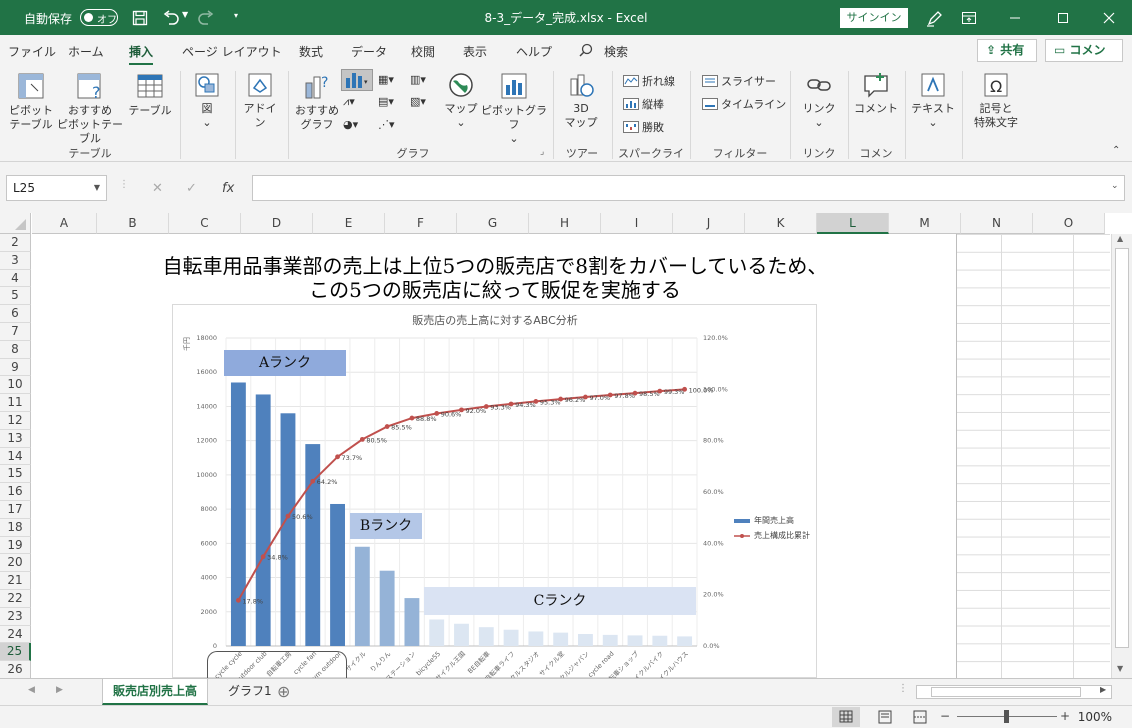 The width and height of the screenshot is (1132, 728). I want to click on column-header-d: D, so click(277, 223).